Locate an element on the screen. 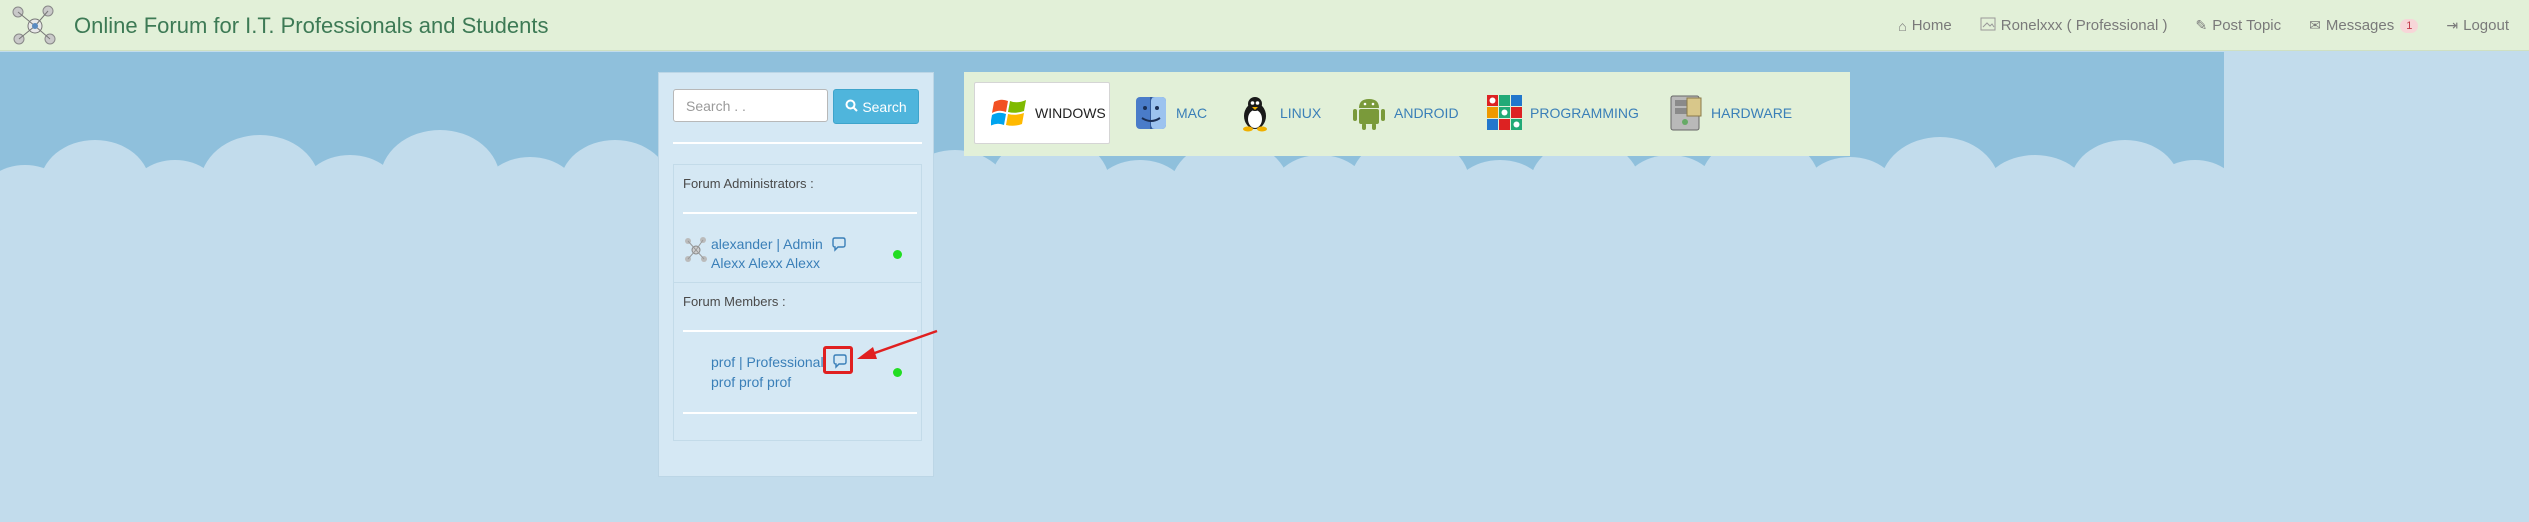 The width and height of the screenshot is (2529, 522). category-hardware-label: HARDWARE is located at coordinates (1752, 113).